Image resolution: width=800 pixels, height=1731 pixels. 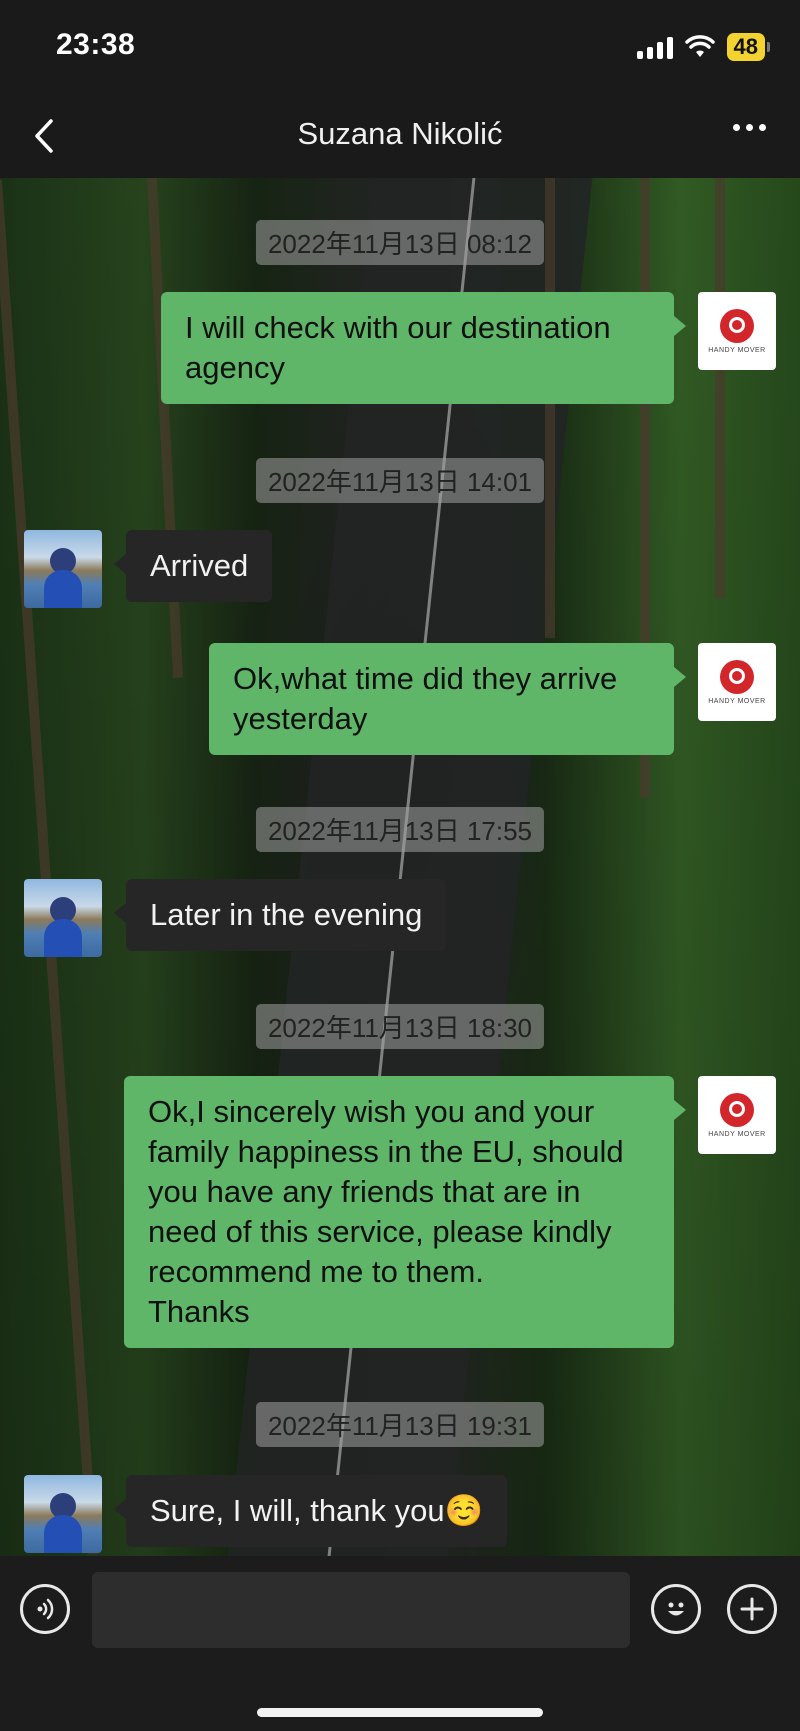 What do you see at coordinates (280, 915) in the screenshot?
I see `message-bubble-received: Later in the evening` at bounding box center [280, 915].